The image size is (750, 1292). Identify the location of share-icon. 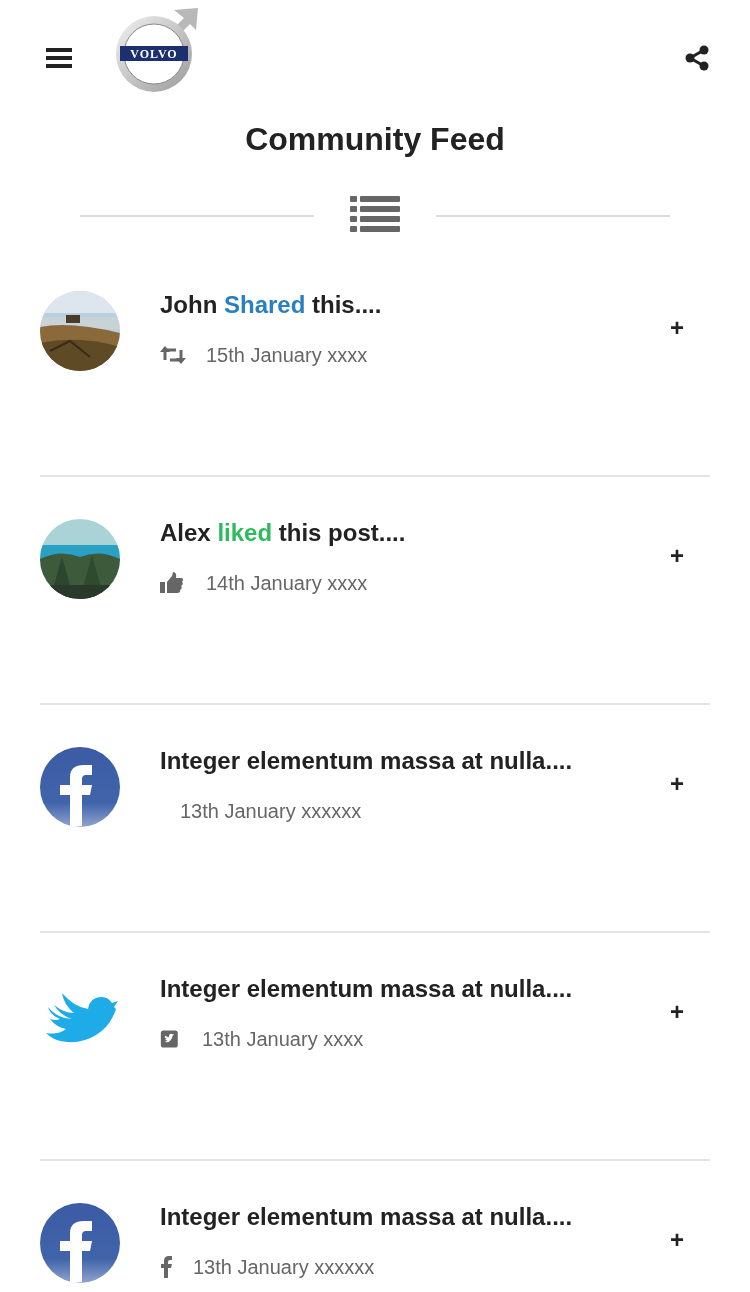
(697, 57).